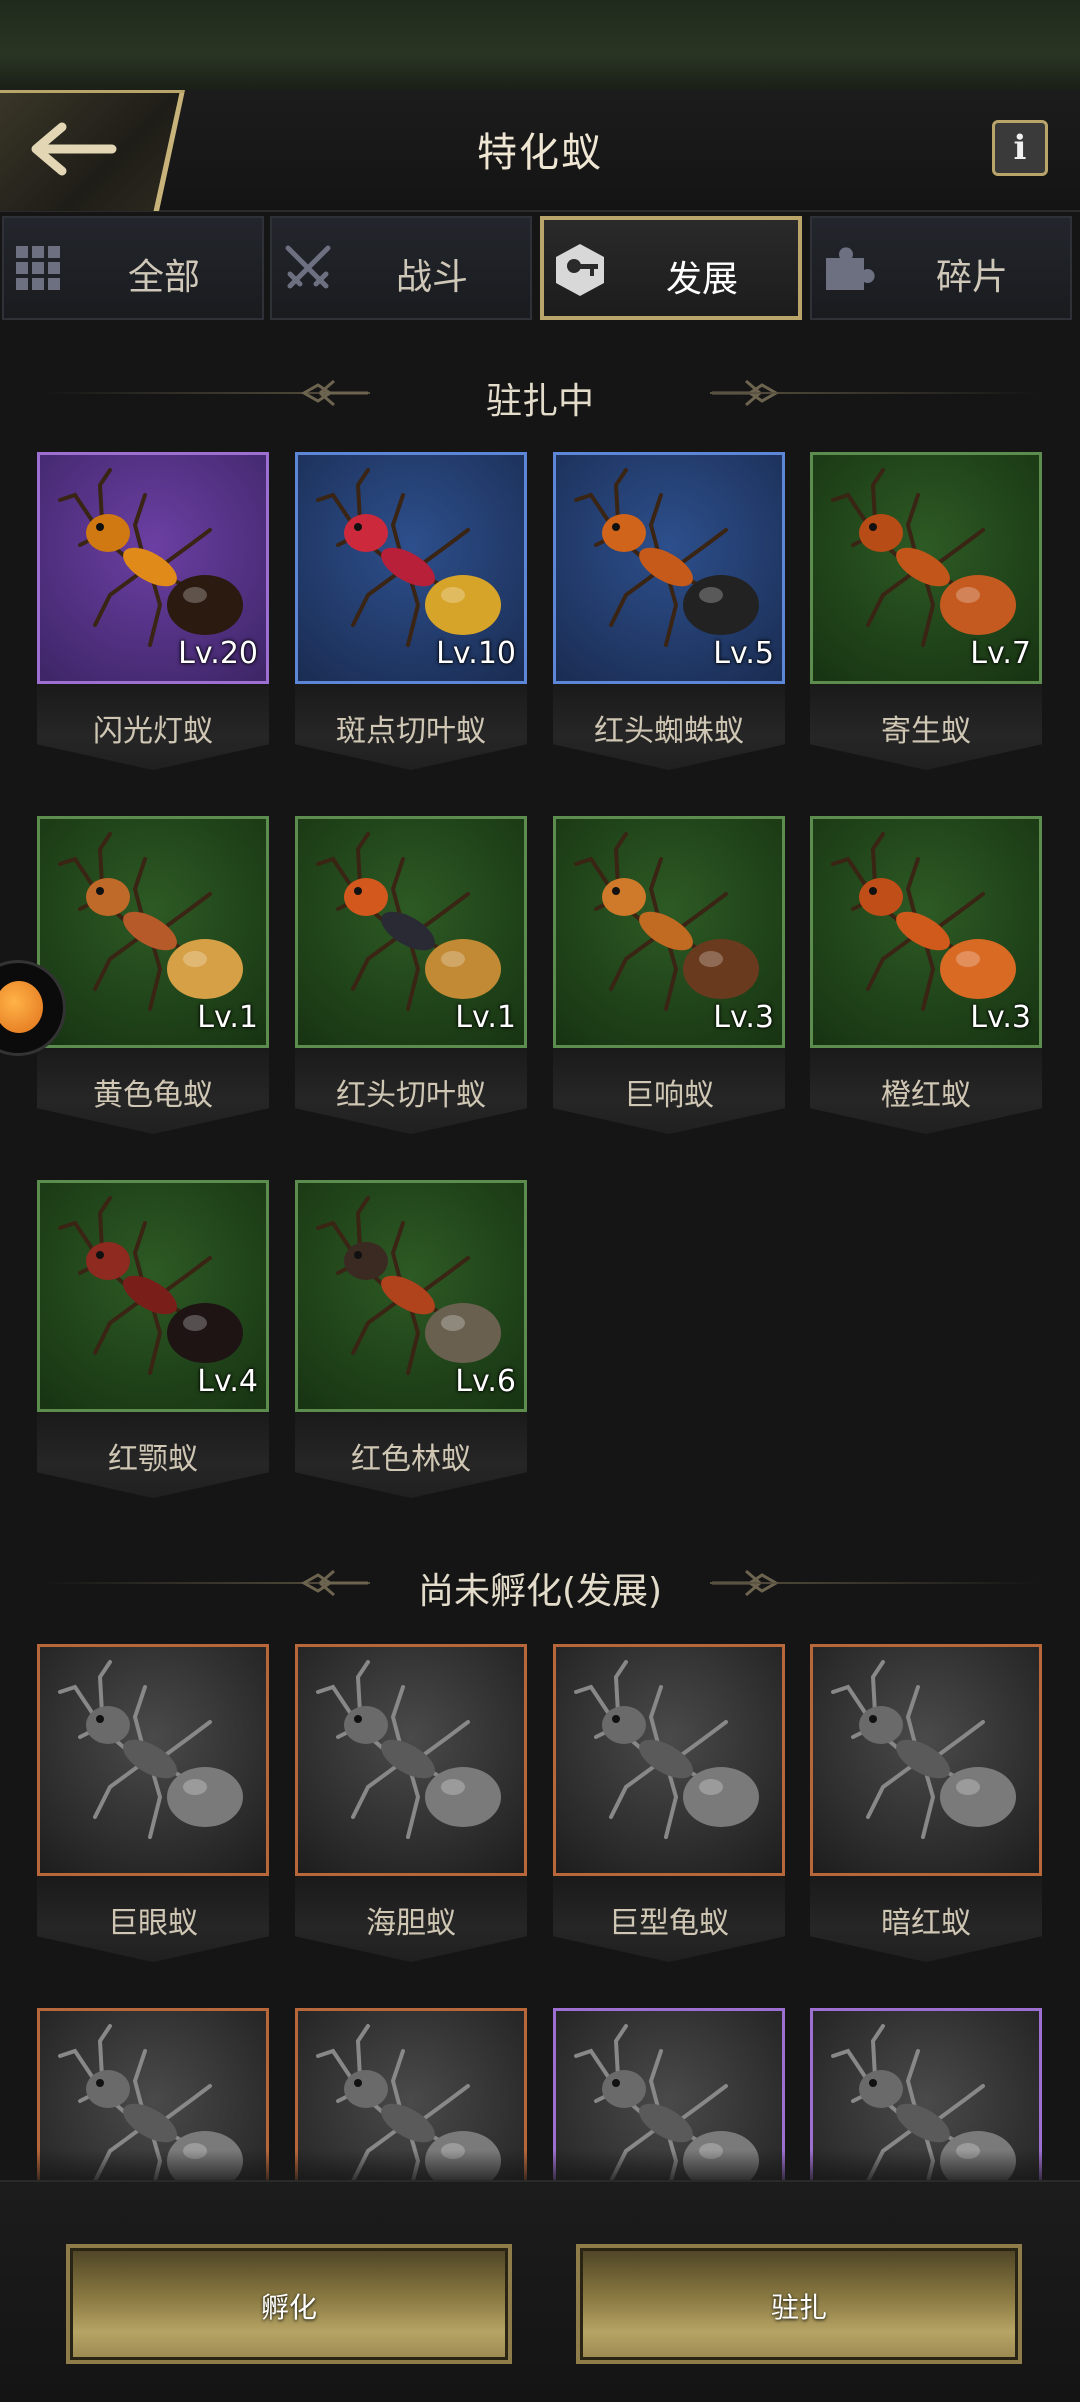 The image size is (1080, 2402). What do you see at coordinates (701, 279) in the screenshot?
I see `tab-development-label: 发展` at bounding box center [701, 279].